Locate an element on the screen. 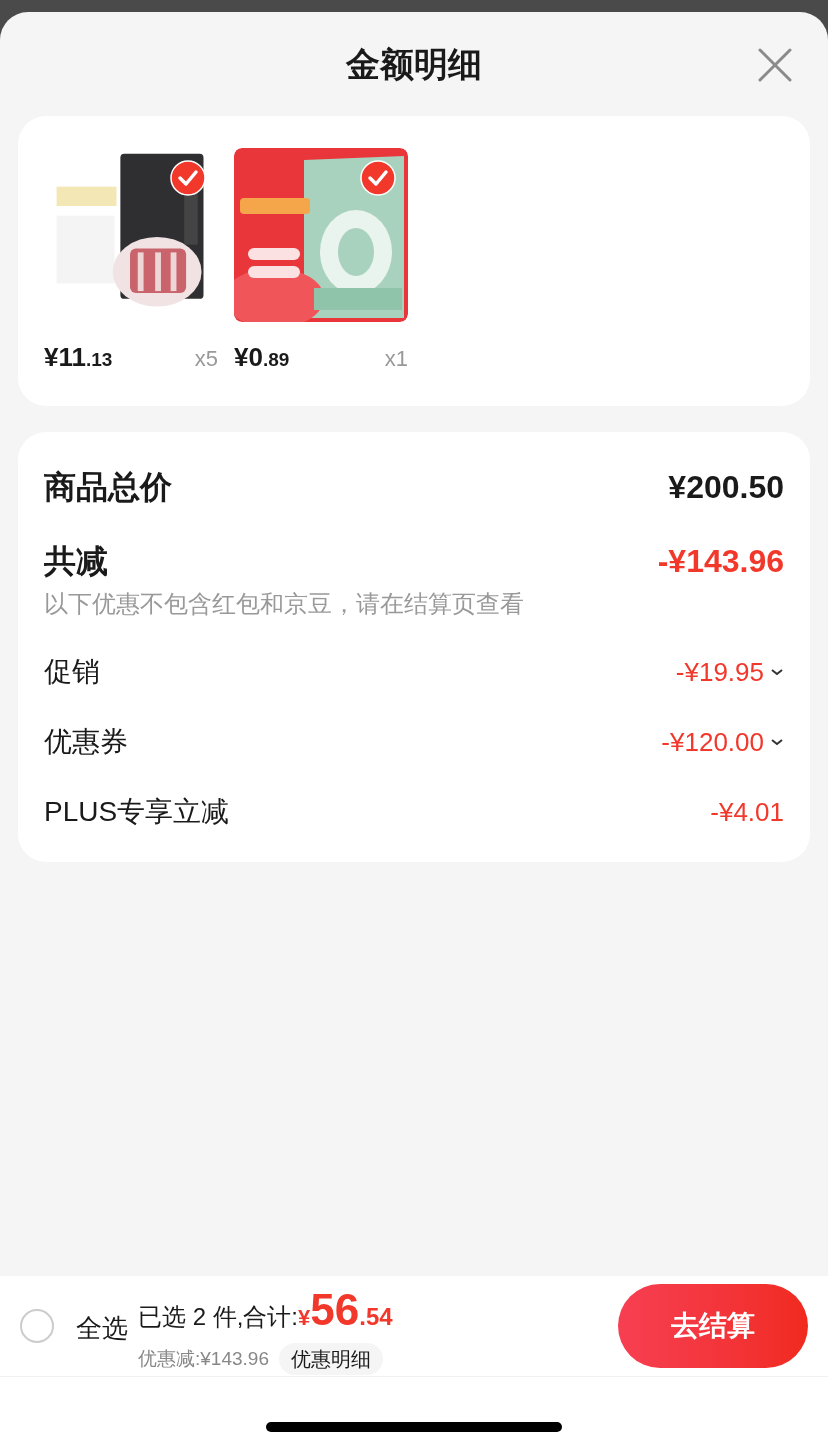 This screenshot has height=1448, width=828. close-icon is located at coordinates (775, 65).